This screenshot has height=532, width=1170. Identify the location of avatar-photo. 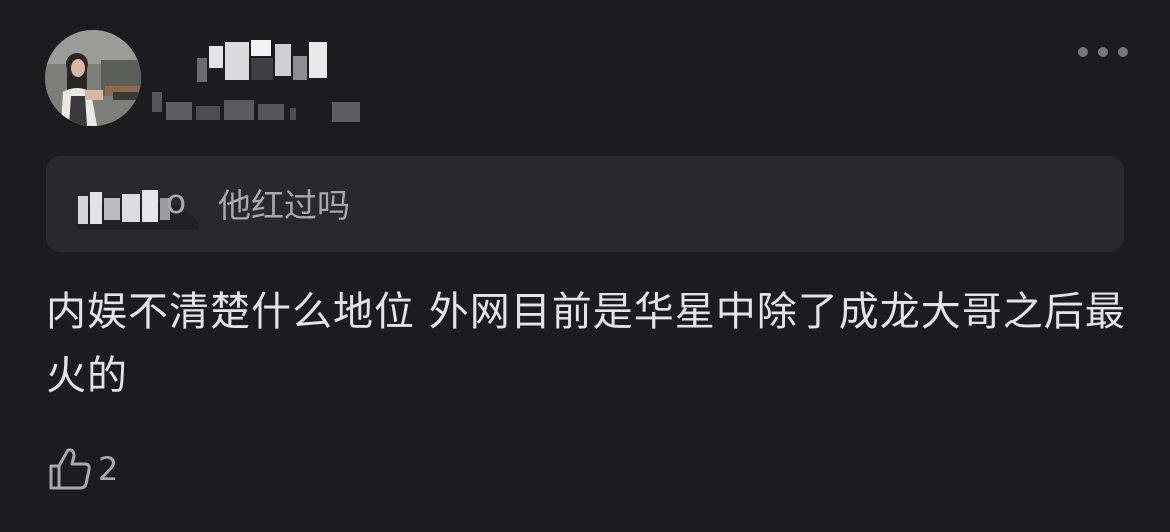
(93, 78).